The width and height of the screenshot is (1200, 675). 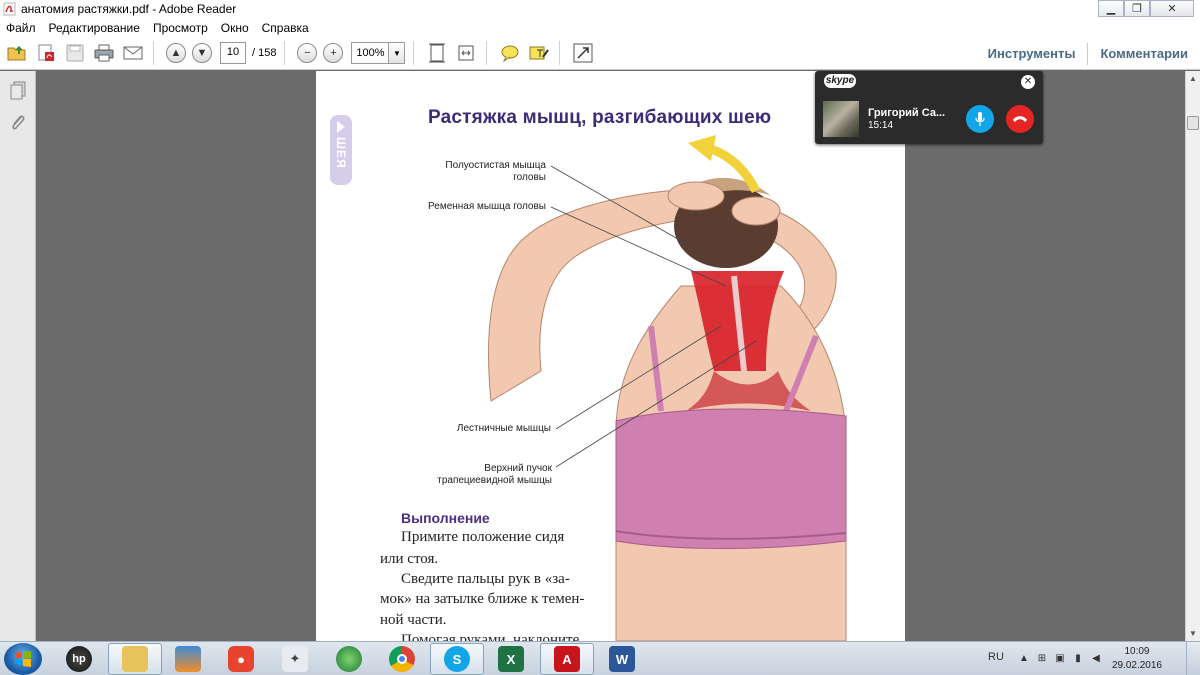 I want to click on zoom-select: 100% ▼, so click(x=378, y=53).